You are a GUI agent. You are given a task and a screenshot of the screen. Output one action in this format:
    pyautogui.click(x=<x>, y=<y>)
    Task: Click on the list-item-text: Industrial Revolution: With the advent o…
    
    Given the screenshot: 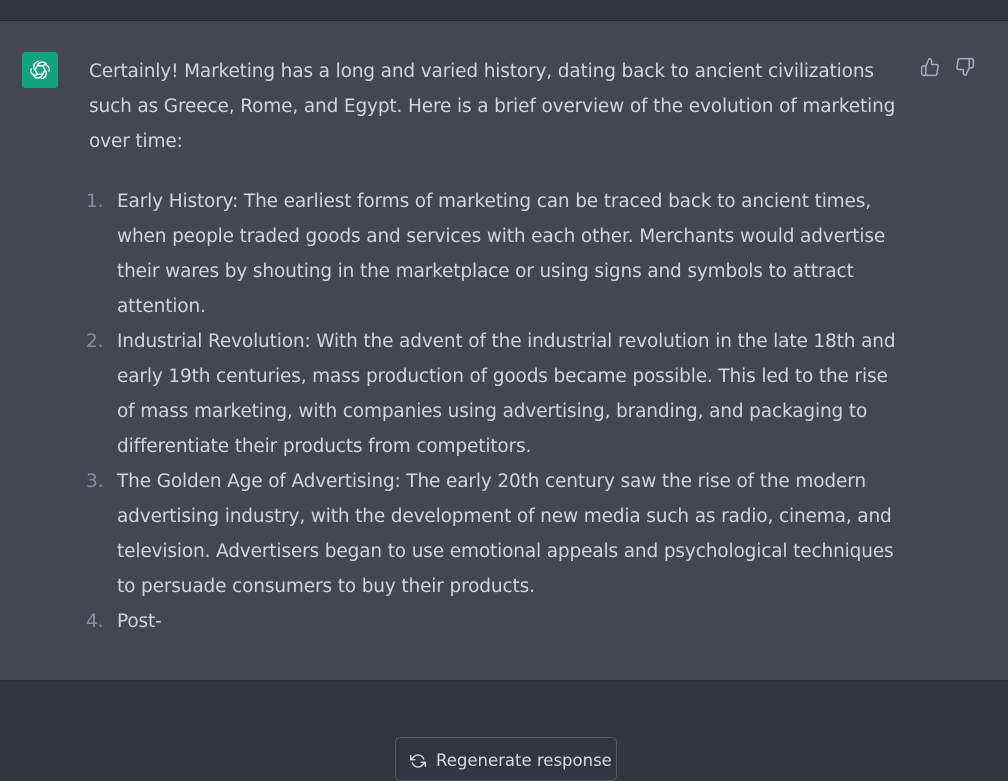 What is the action you would take?
    pyautogui.click(x=506, y=394)
    